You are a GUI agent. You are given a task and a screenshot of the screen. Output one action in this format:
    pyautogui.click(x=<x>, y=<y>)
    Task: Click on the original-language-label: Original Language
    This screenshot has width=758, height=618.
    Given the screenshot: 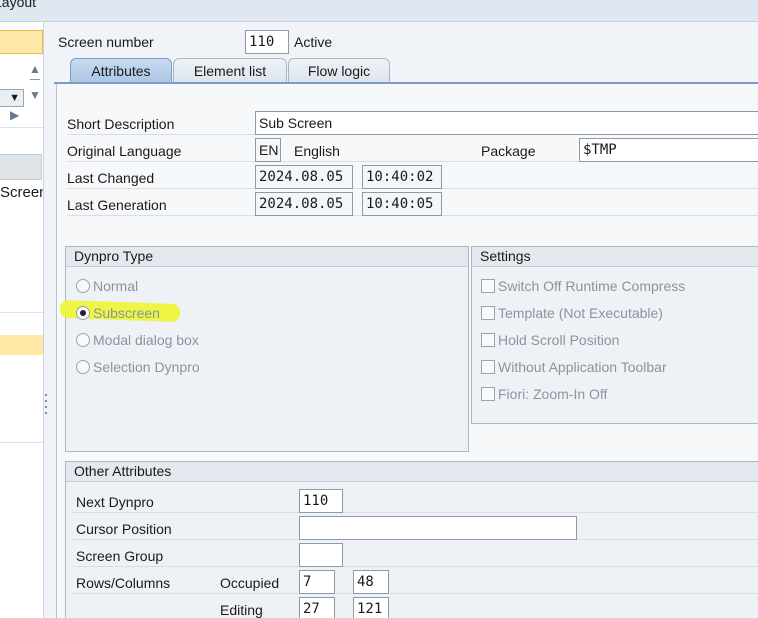 What is the action you would take?
    pyautogui.click(x=124, y=151)
    